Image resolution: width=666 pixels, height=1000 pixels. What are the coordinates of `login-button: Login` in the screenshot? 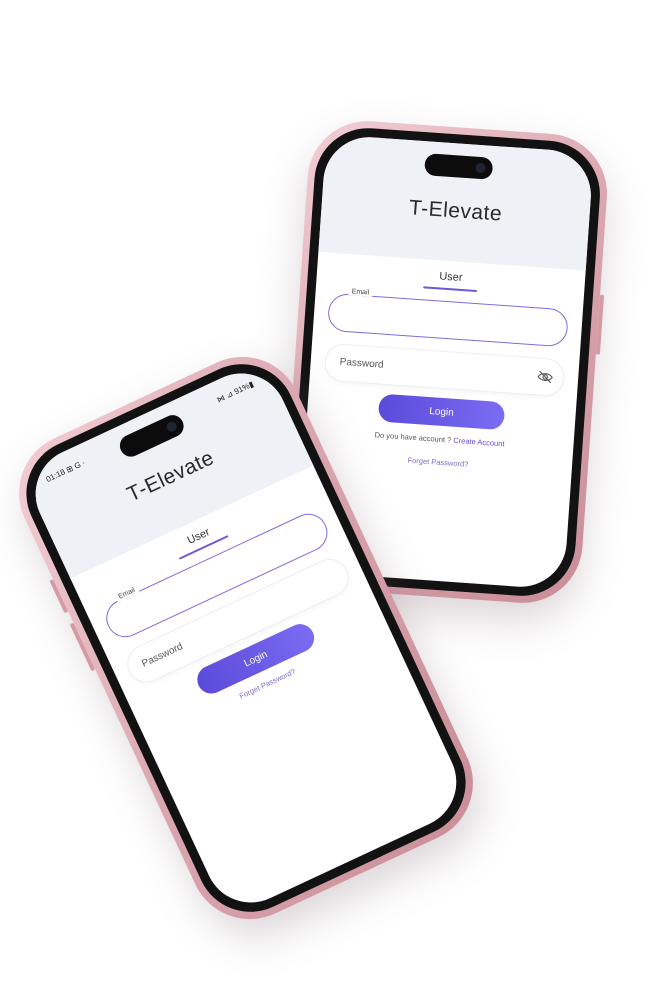 It's located at (441, 412).